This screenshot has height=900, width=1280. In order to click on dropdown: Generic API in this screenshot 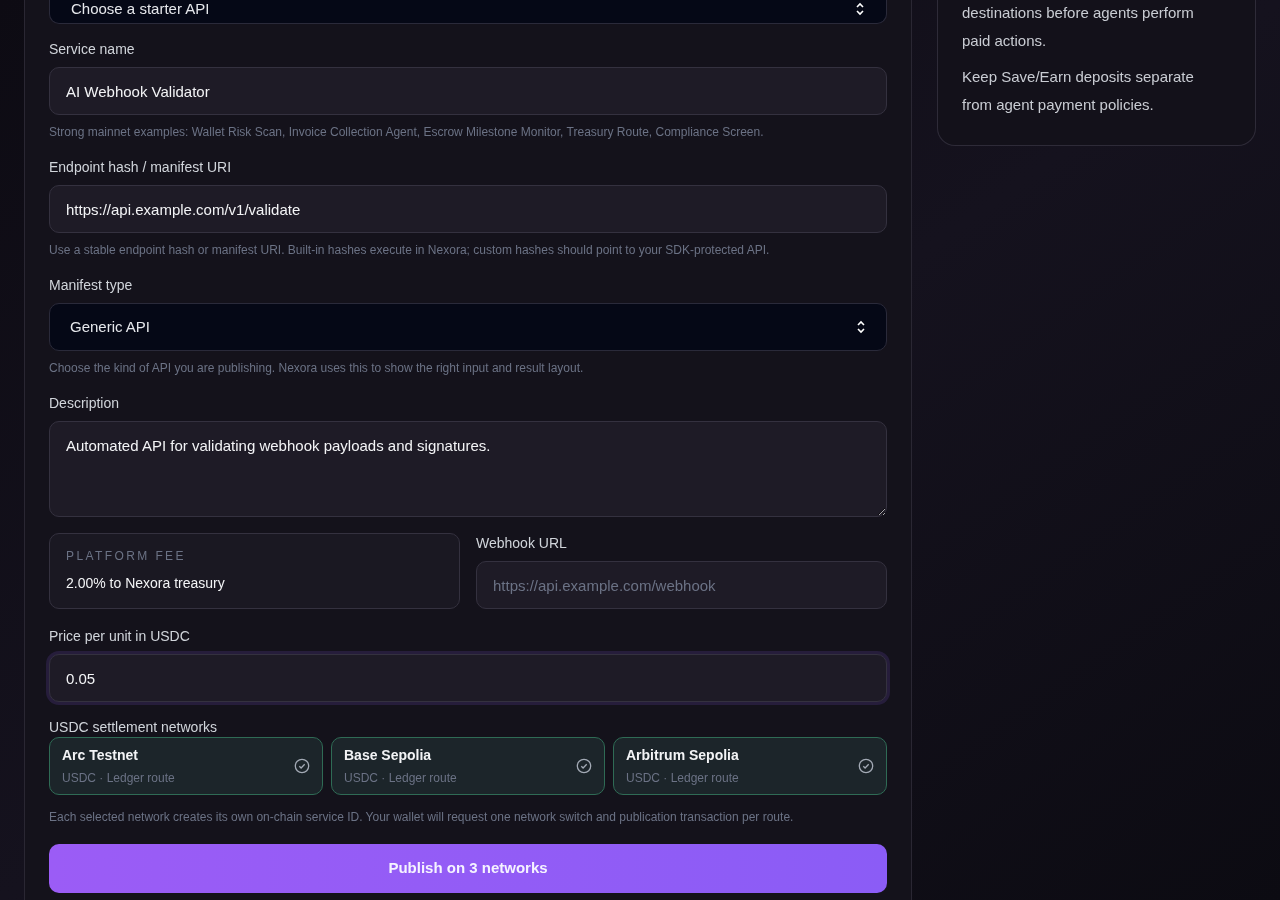, I will do `click(468, 327)`.